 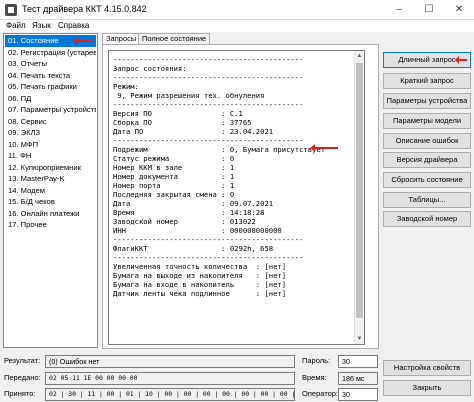 I want to click on sent-label: Передано:, so click(x=22, y=377).